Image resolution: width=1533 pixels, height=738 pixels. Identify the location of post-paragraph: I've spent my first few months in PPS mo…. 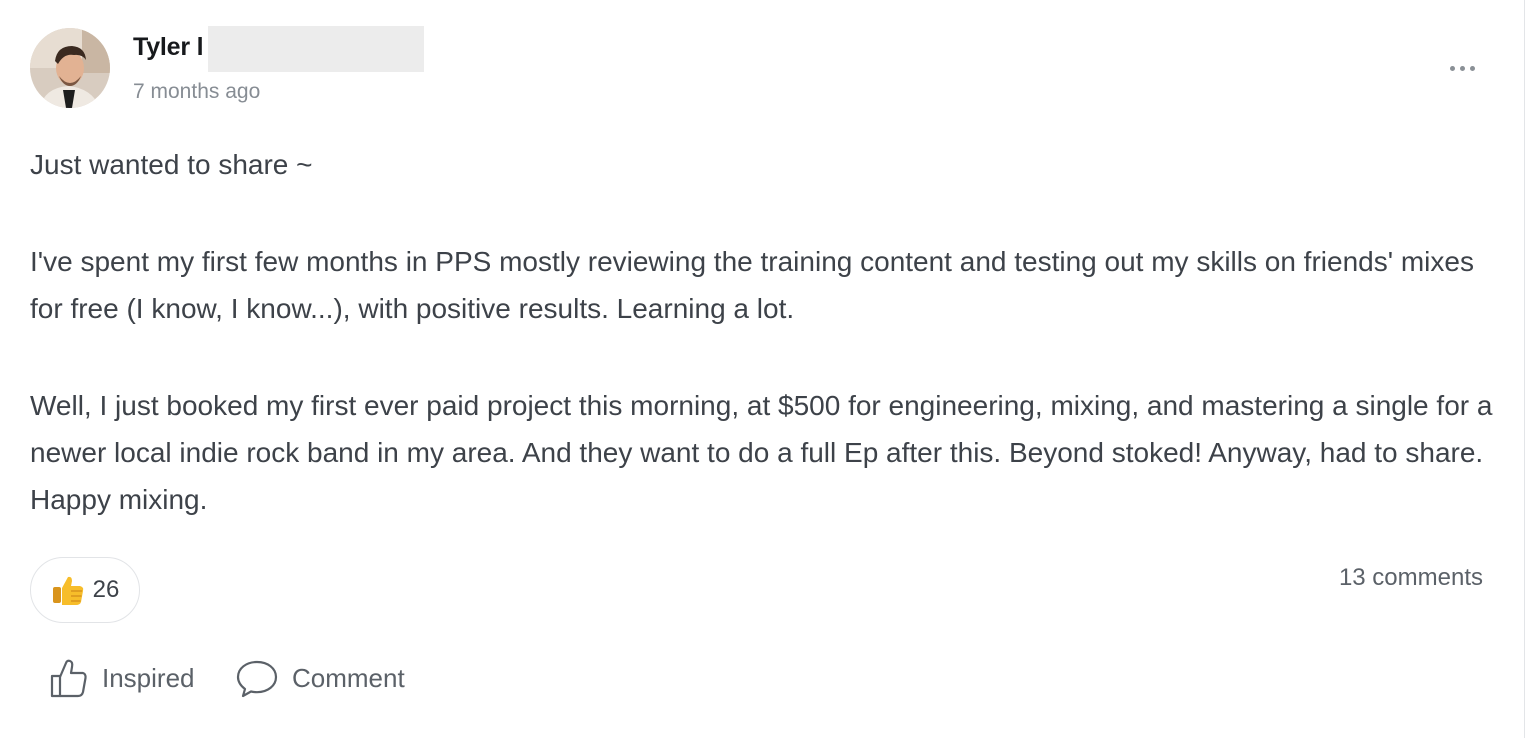
(752, 285).